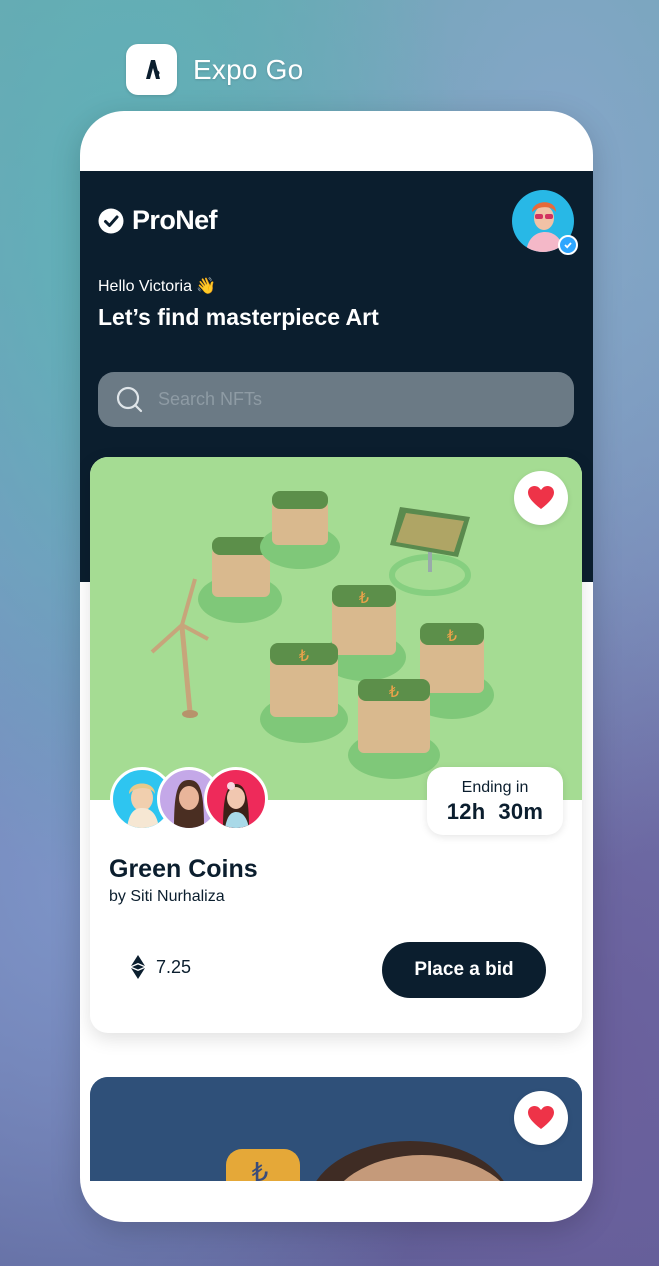 This screenshot has height=1266, width=659. Describe the element at coordinates (183, 869) in the screenshot. I see `nft-title: Green Coins` at that location.